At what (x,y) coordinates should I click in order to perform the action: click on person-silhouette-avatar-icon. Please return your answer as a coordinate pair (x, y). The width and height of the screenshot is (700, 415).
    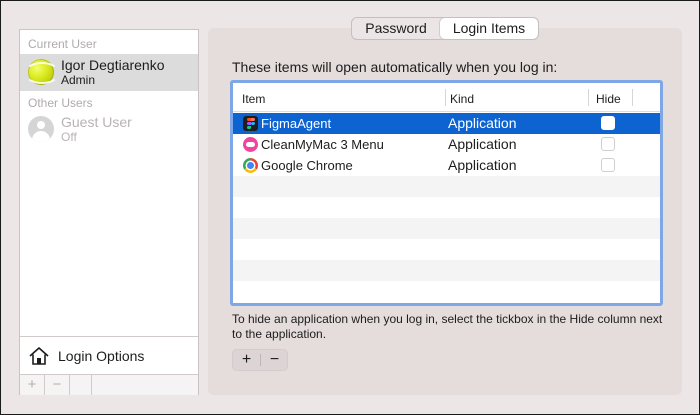
    Looking at the image, I should click on (41, 129).